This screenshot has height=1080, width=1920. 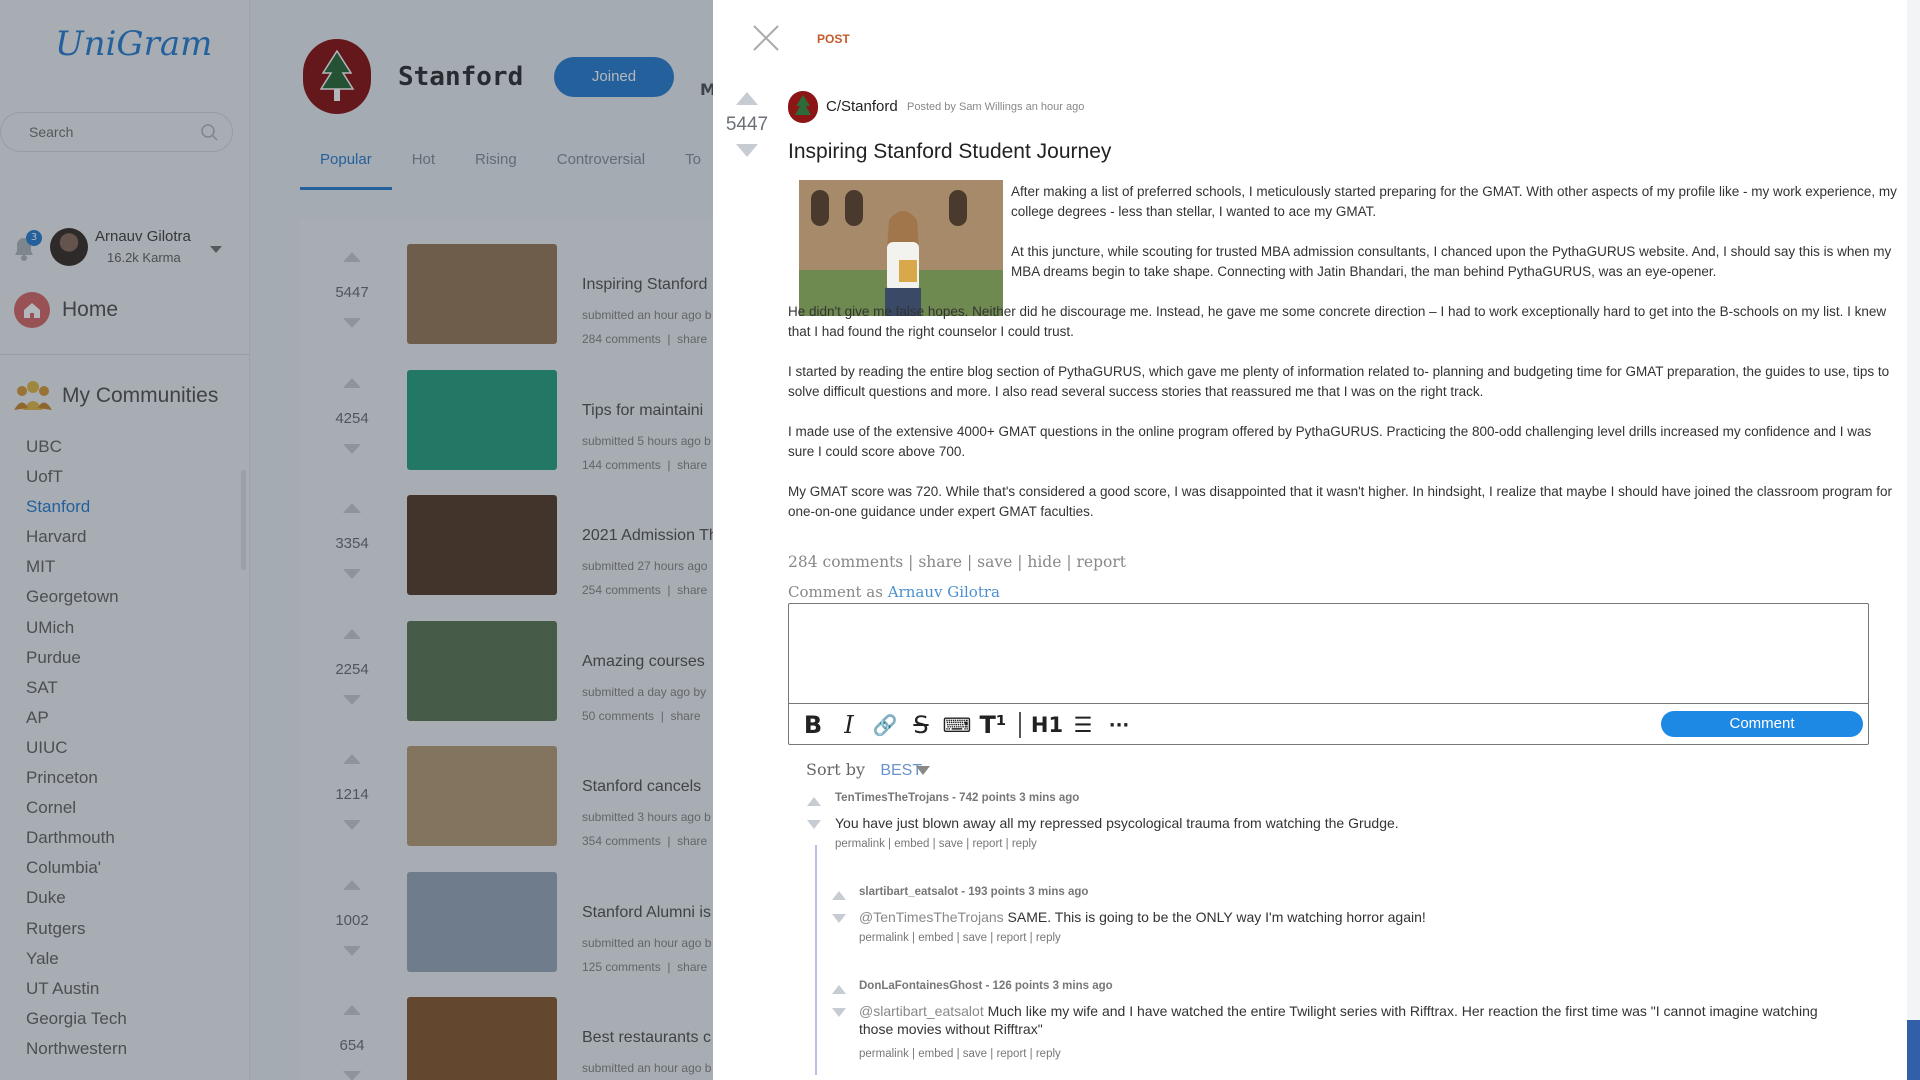 What do you see at coordinates (747, 150) in the screenshot?
I see `downvote-button` at bounding box center [747, 150].